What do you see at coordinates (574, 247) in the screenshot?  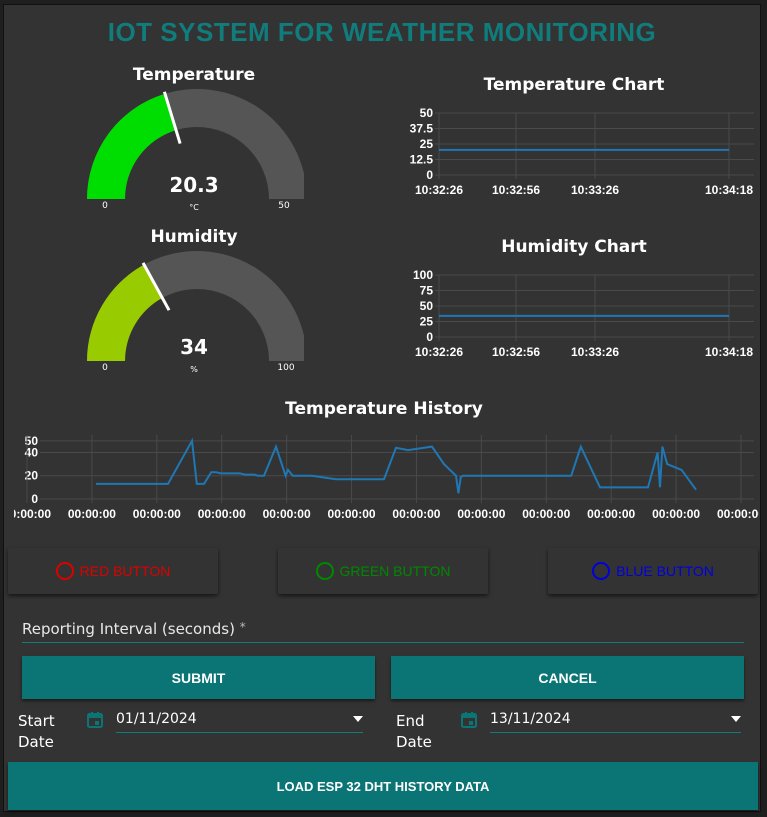 I see `humidity-chart-title: Humidity Chart` at bounding box center [574, 247].